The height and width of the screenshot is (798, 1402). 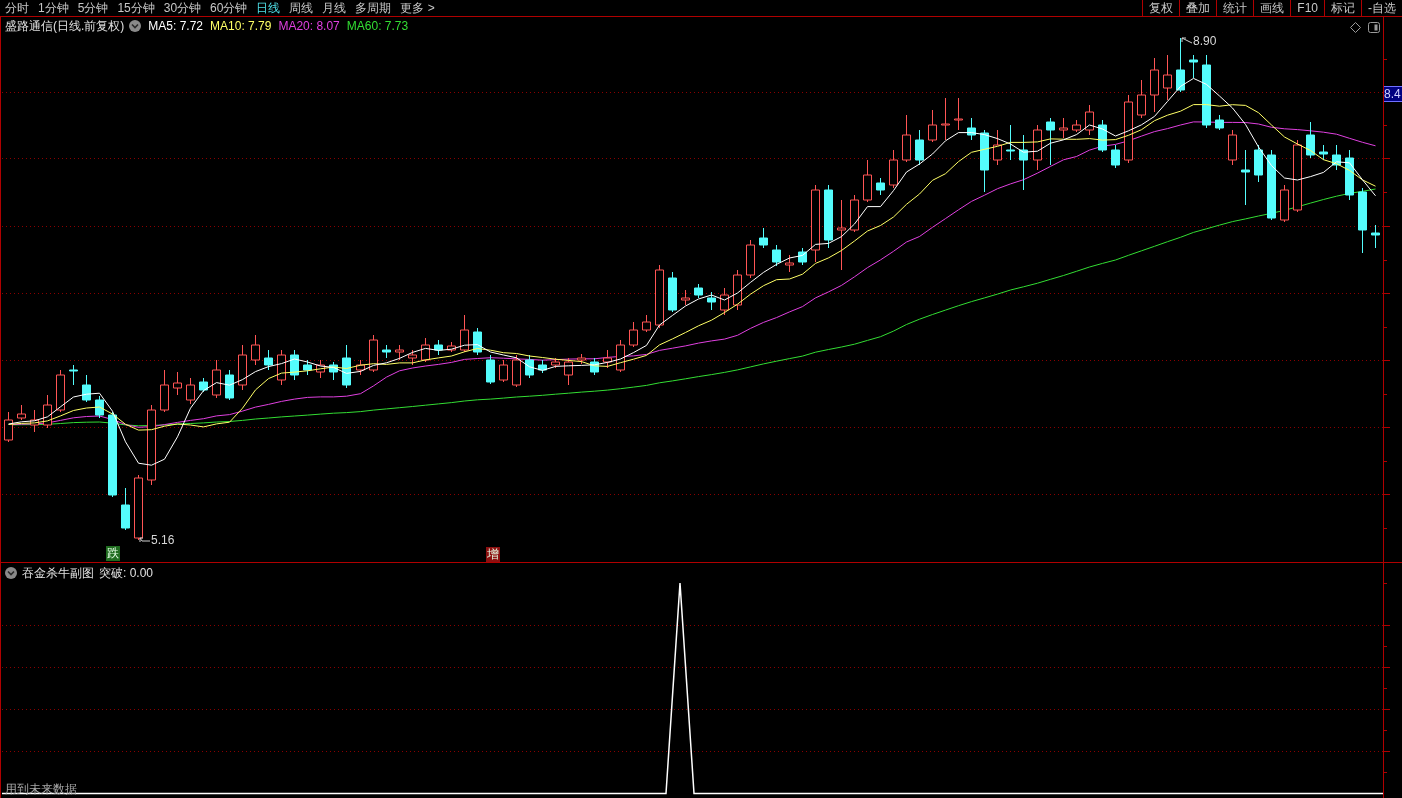 I want to click on low-price-label: 5.16, so click(x=163, y=540).